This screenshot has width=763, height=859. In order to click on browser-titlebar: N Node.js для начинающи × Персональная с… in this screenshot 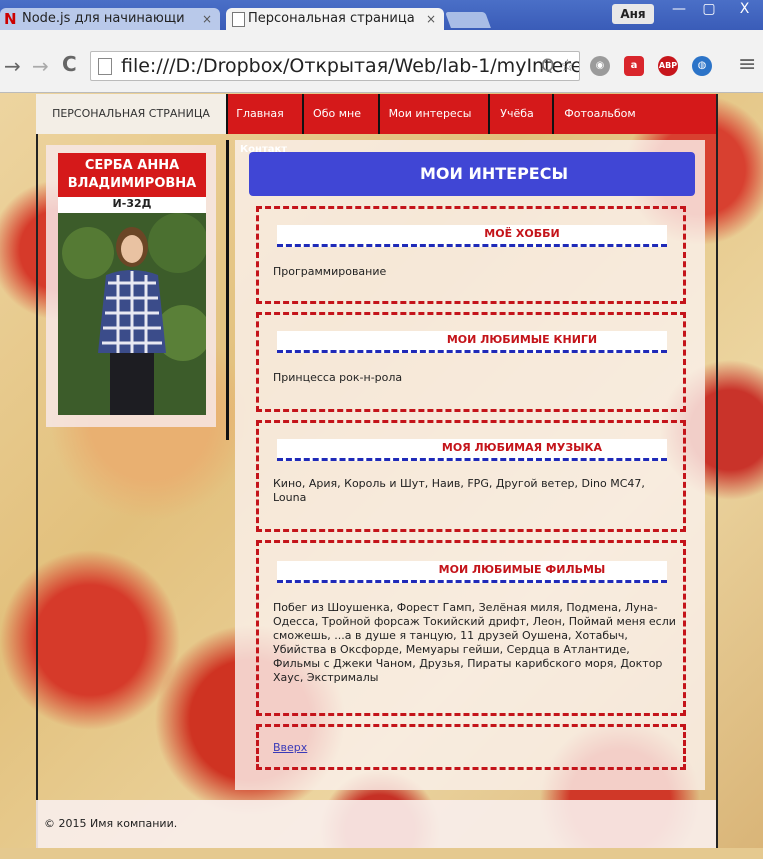, I will do `click(381, 15)`.